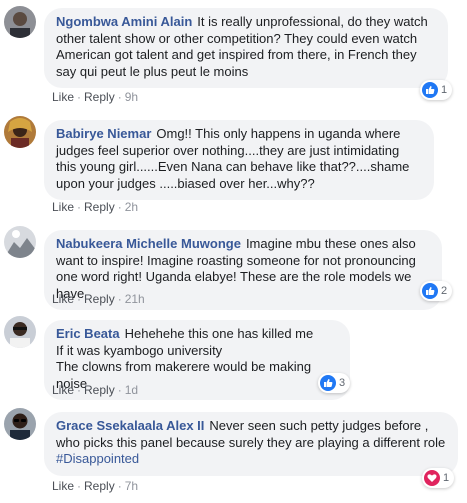  What do you see at coordinates (130, 425) in the screenshot?
I see `comment-author: Grace Ssekalaala Alex II` at bounding box center [130, 425].